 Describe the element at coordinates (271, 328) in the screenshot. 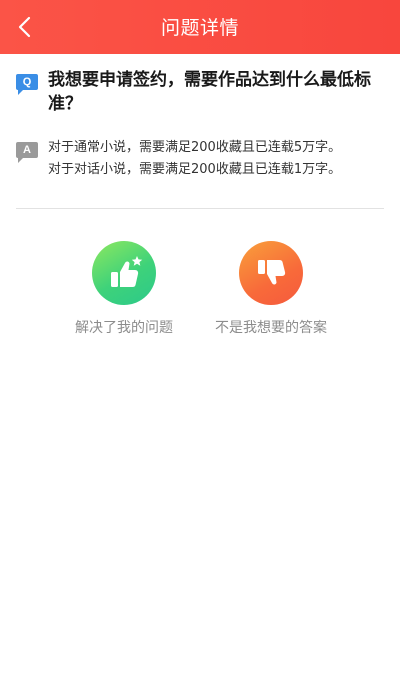

I see `unsolved-label: 不是我想要的答案` at that location.